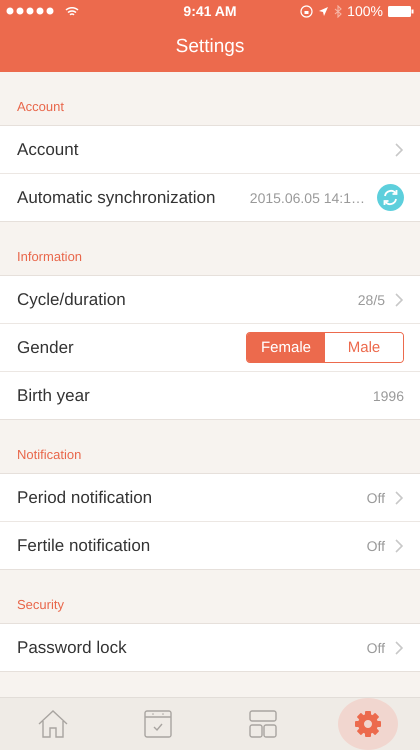  What do you see at coordinates (338, 11) in the screenshot?
I see `bluetooth-icon` at bounding box center [338, 11].